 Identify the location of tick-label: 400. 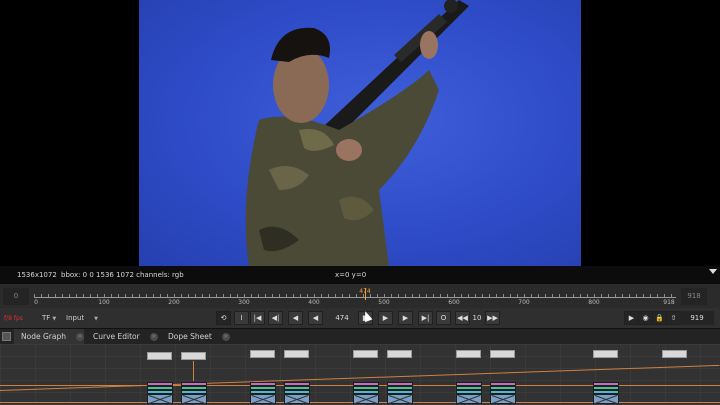
(314, 302).